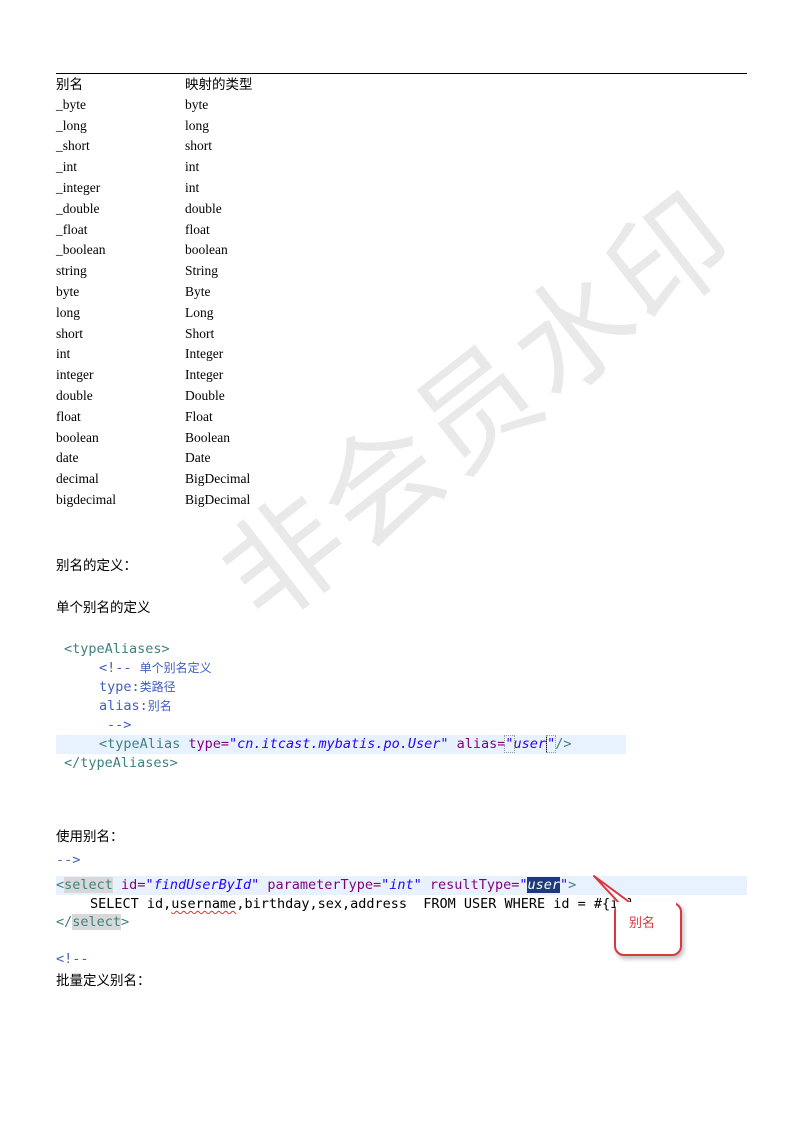 Image resolution: width=793 pixels, height=1122 pixels. What do you see at coordinates (67, 166) in the screenshot?
I see `alias-cell: _int` at bounding box center [67, 166].